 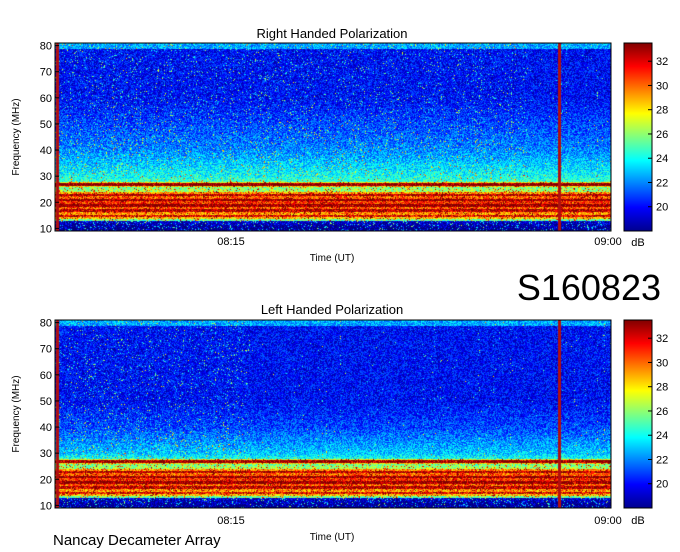 I want to click on chart-title: Right Handed Polarization, so click(x=331, y=33).